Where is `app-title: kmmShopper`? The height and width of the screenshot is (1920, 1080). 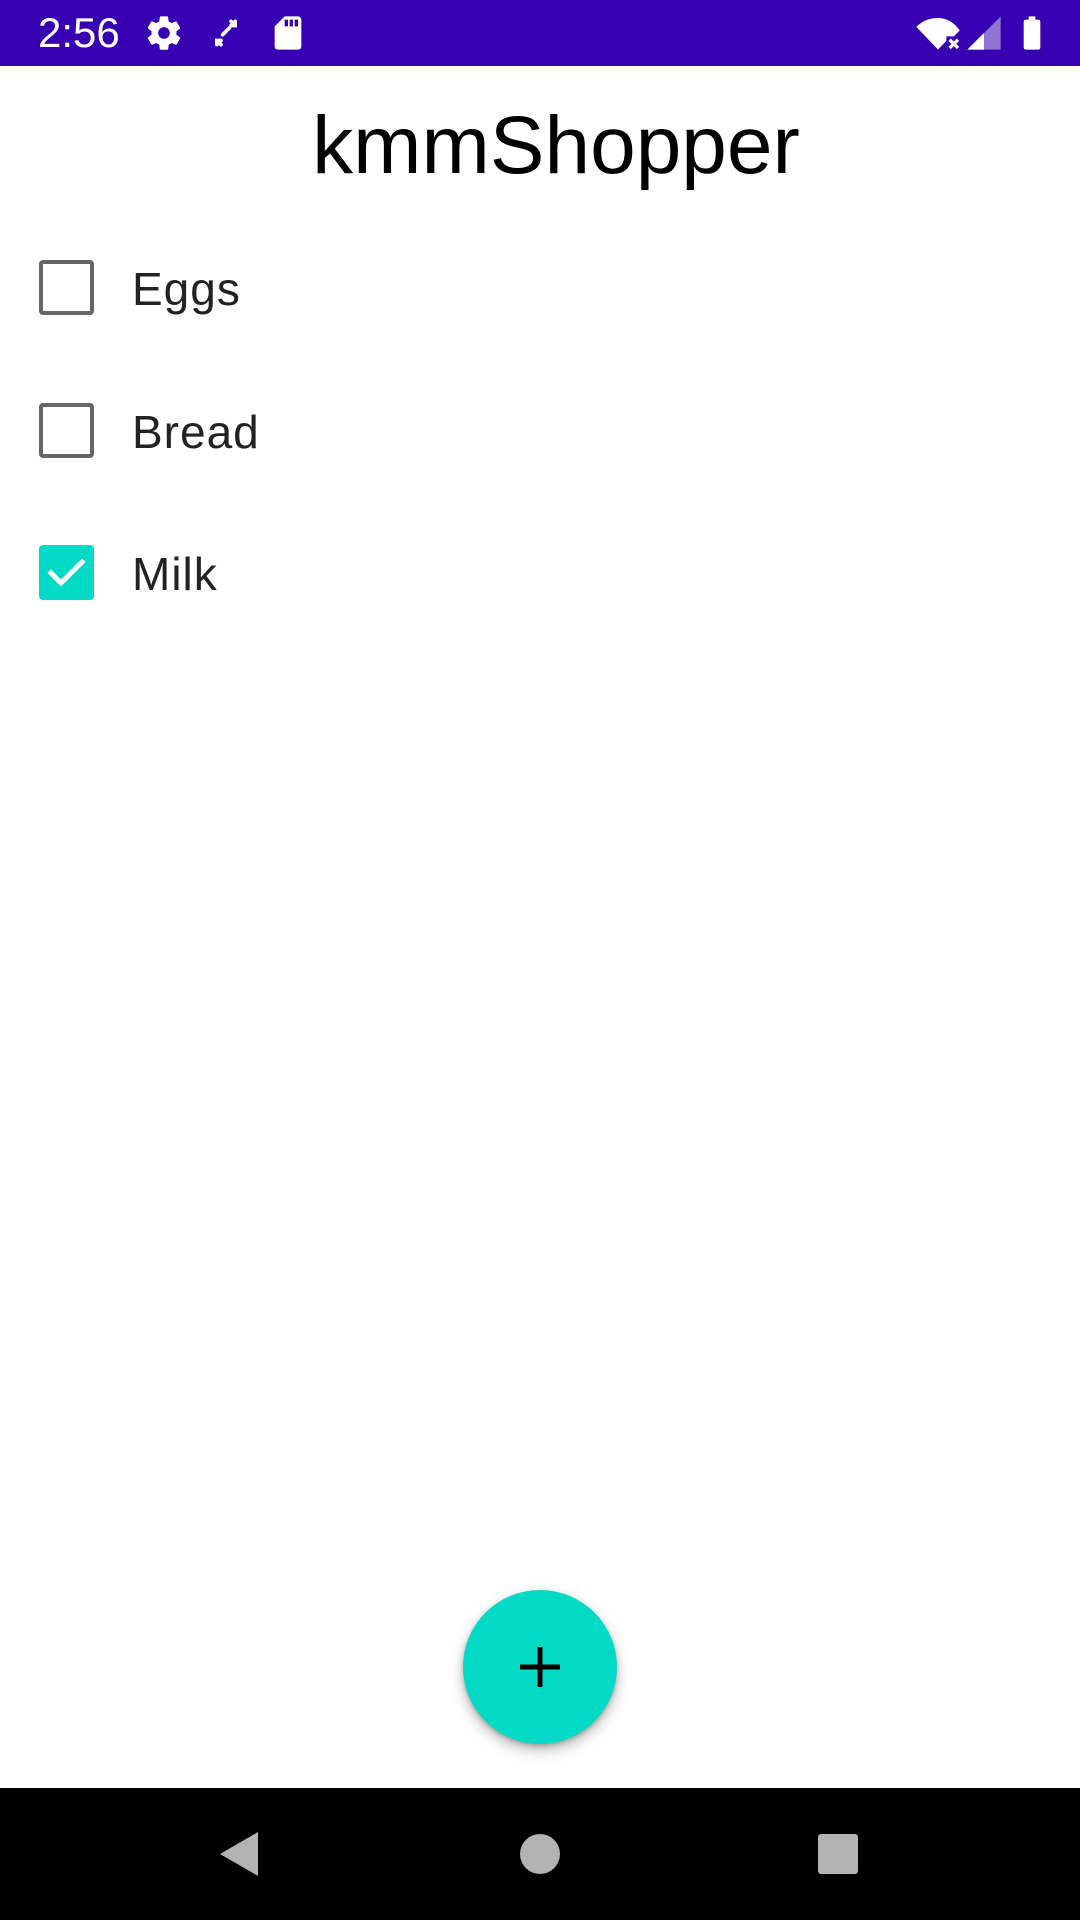
app-title: kmmShopper is located at coordinates (556, 145).